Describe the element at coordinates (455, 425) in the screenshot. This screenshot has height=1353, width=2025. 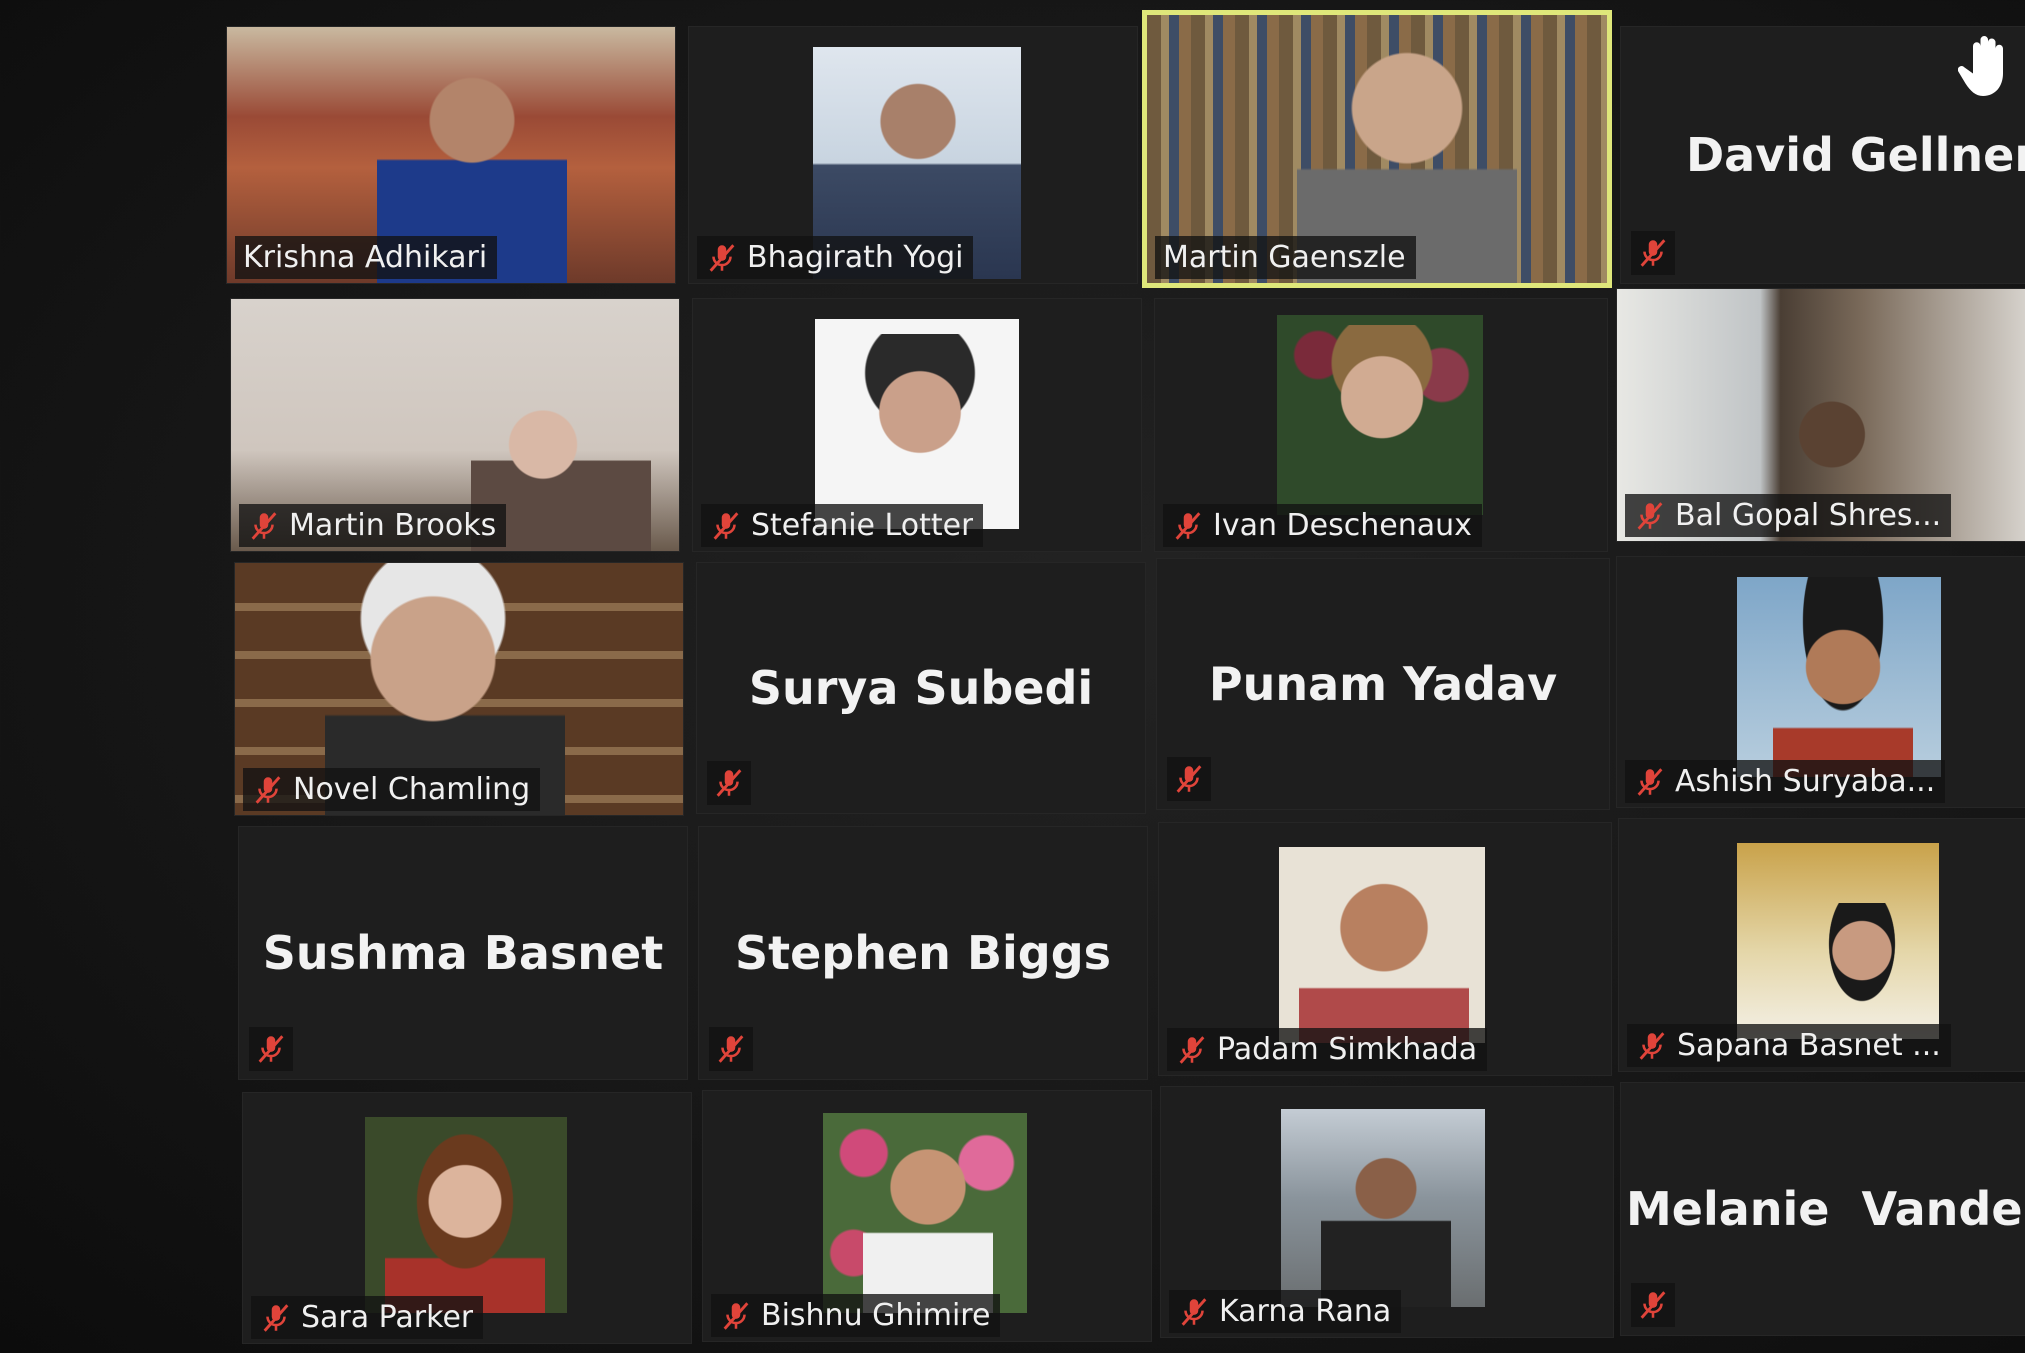
I see `participant-tile-martin-brooks: Martin Brooks` at that location.